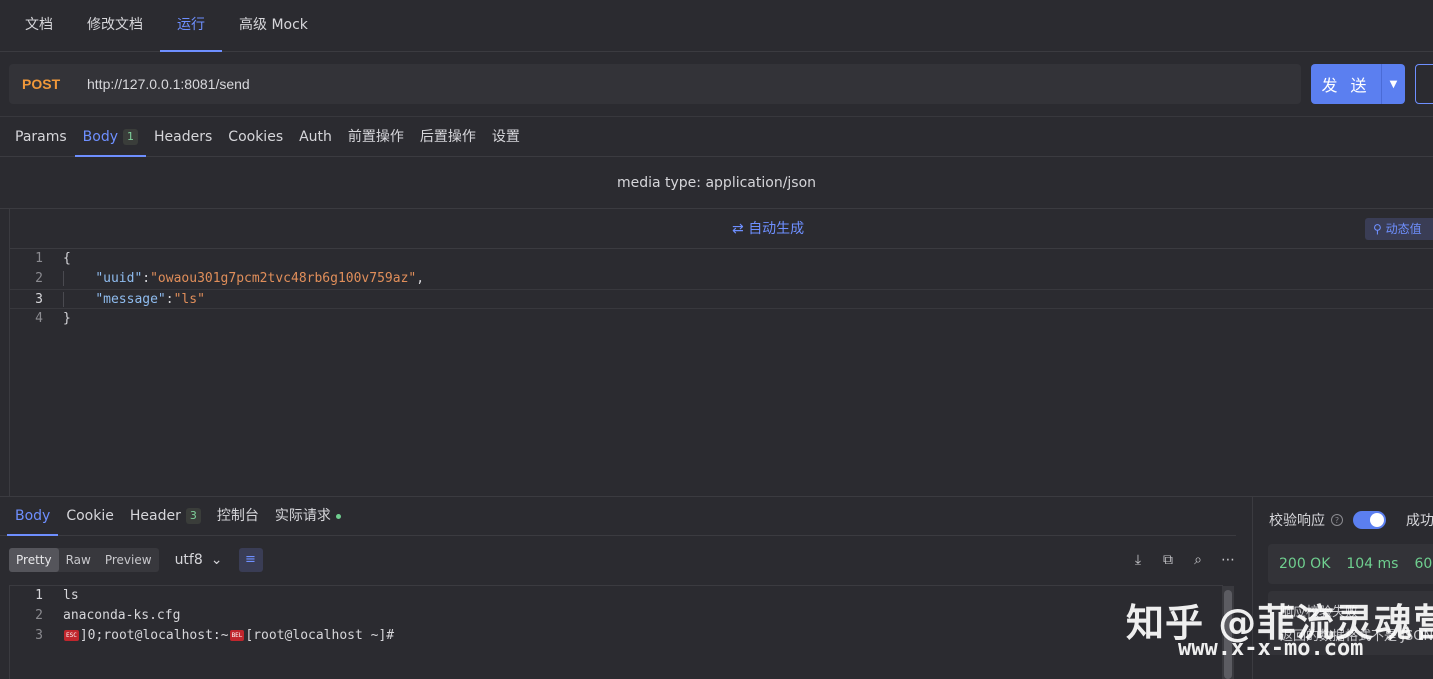 The width and height of the screenshot is (1433, 679). Describe the element at coordinates (616, 596) in the screenshot. I see `code-line: 1 ls` at that location.